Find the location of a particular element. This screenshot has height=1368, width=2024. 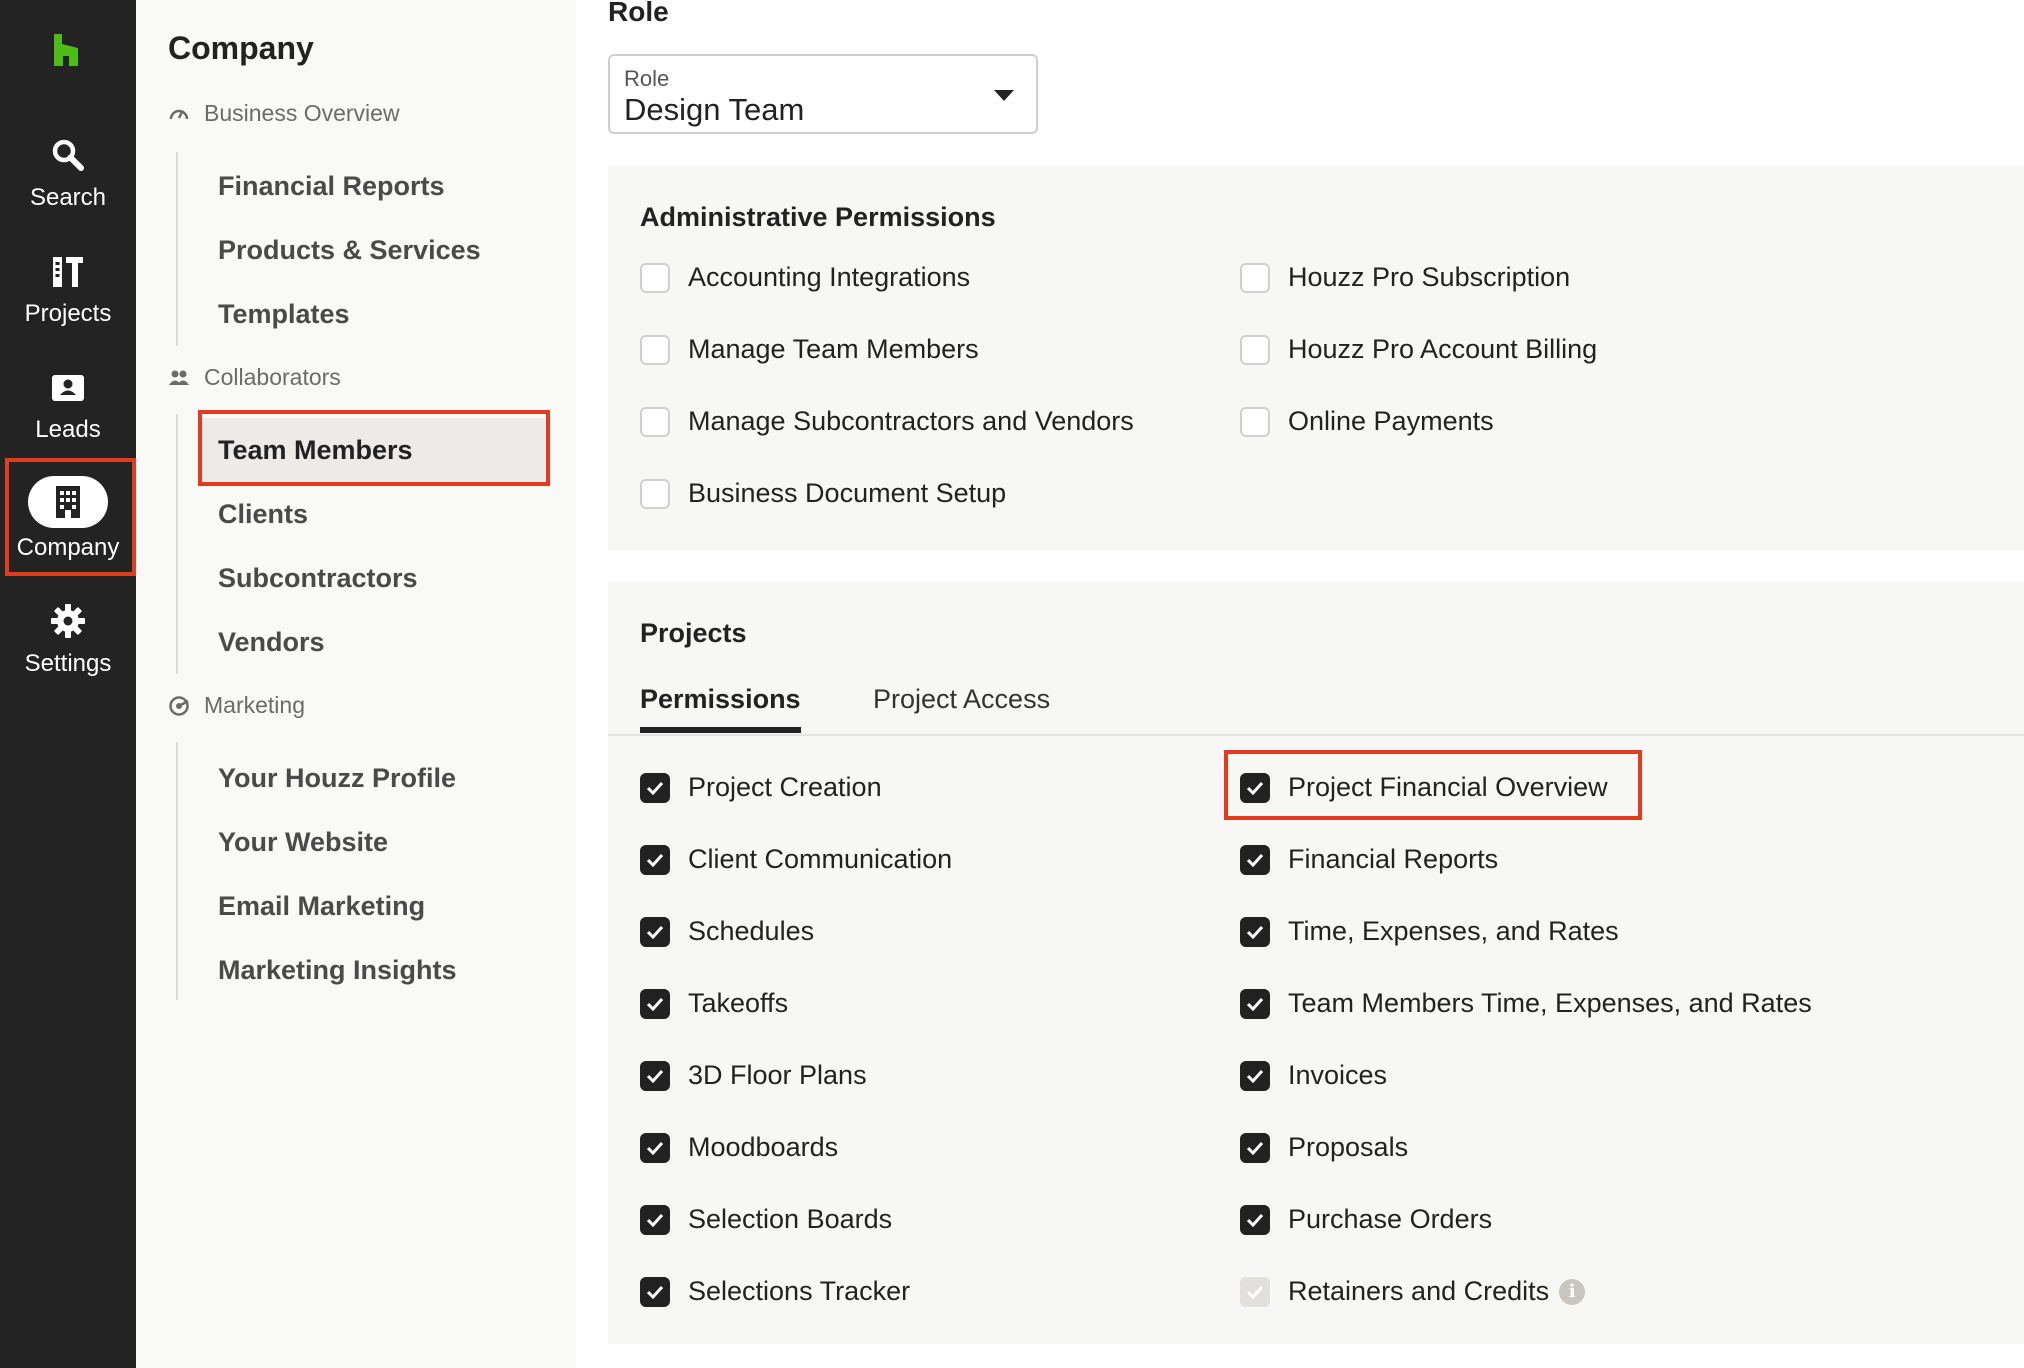

role-select: Role Design Team is located at coordinates (823, 94).